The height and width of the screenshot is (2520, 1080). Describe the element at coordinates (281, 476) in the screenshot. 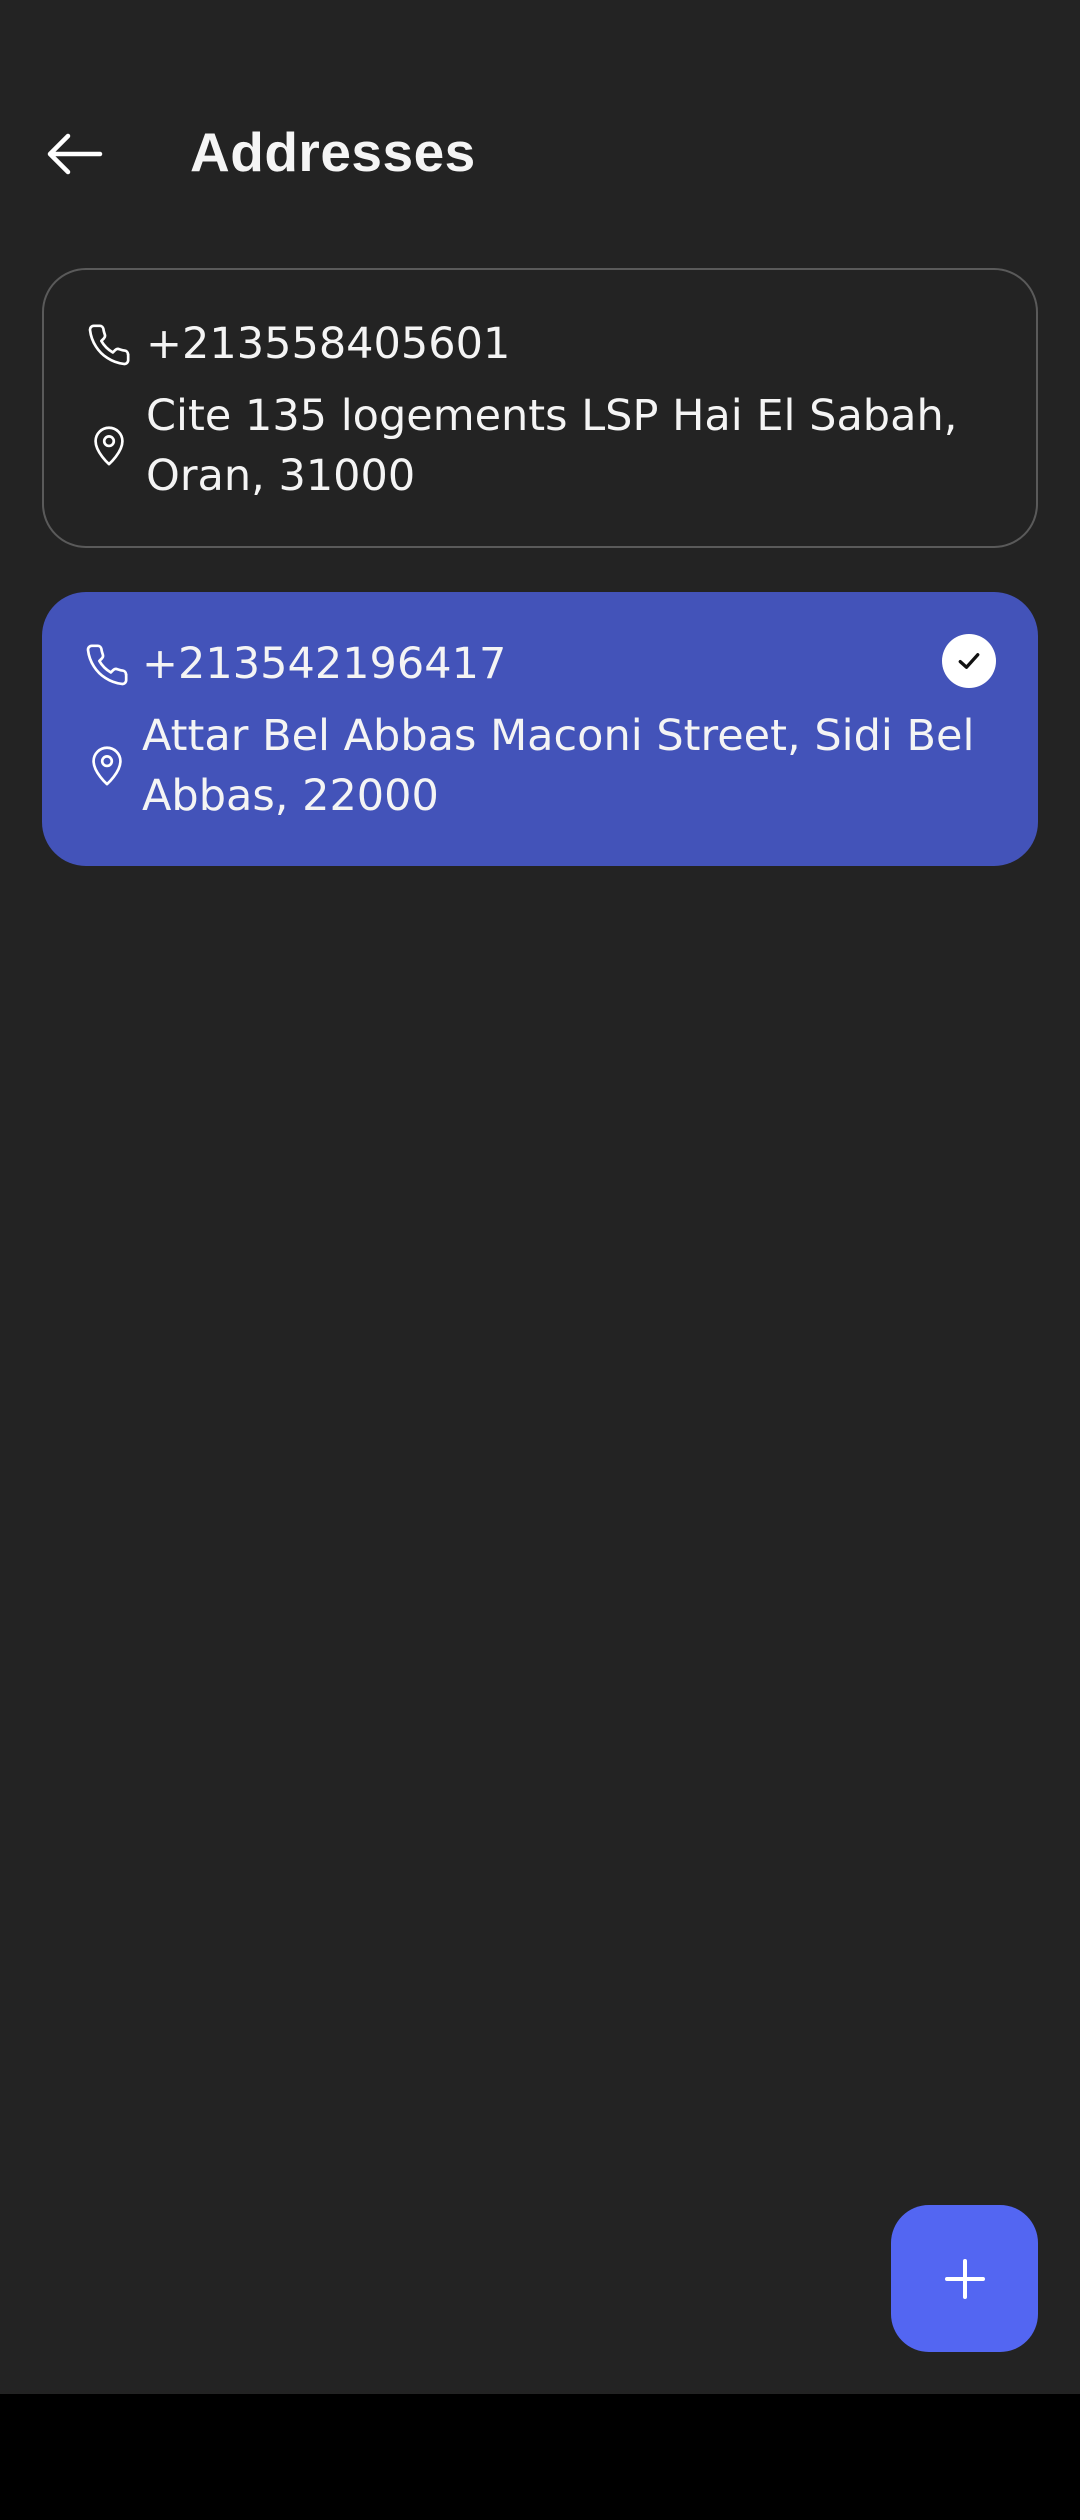

I see `address-line-2: Oran, 31000` at that location.